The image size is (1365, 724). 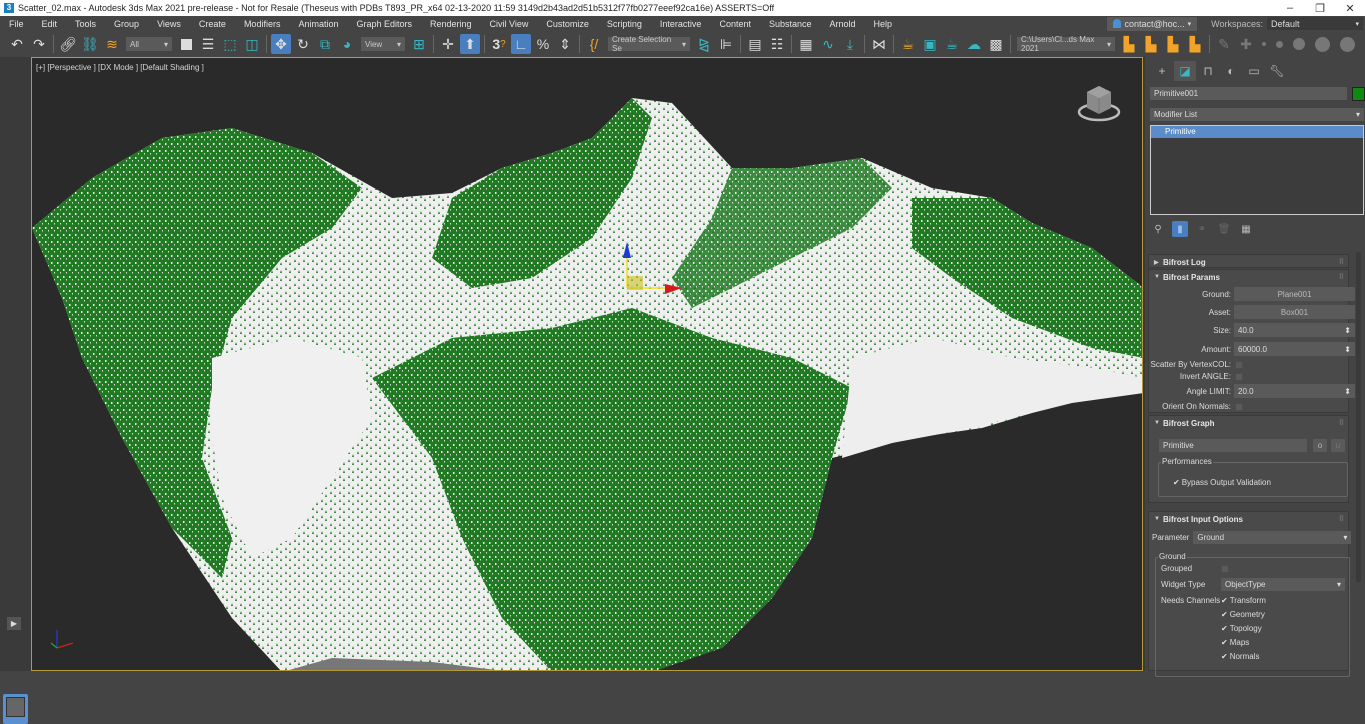 What do you see at coordinates (90, 44) in the screenshot?
I see `unlink-icon: ⛓` at bounding box center [90, 44].